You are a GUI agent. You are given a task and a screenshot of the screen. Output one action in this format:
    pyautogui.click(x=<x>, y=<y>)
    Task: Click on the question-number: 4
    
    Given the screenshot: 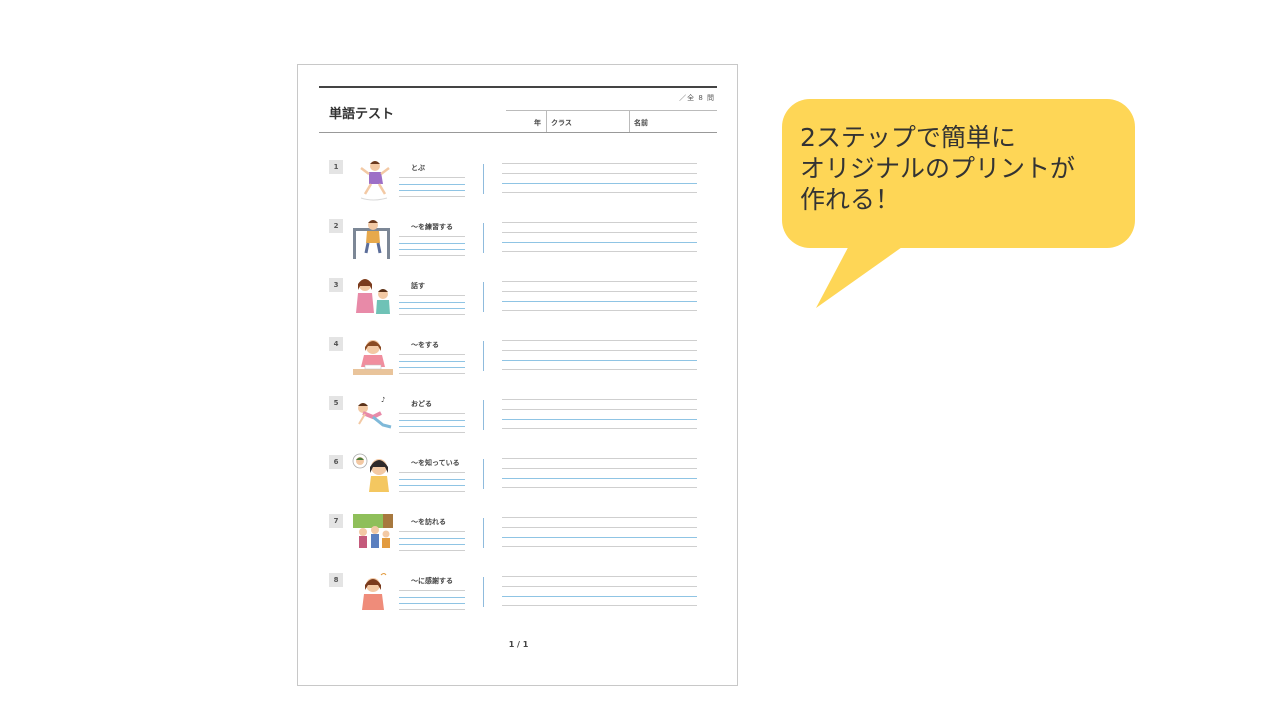 What is the action you would take?
    pyautogui.click(x=336, y=344)
    